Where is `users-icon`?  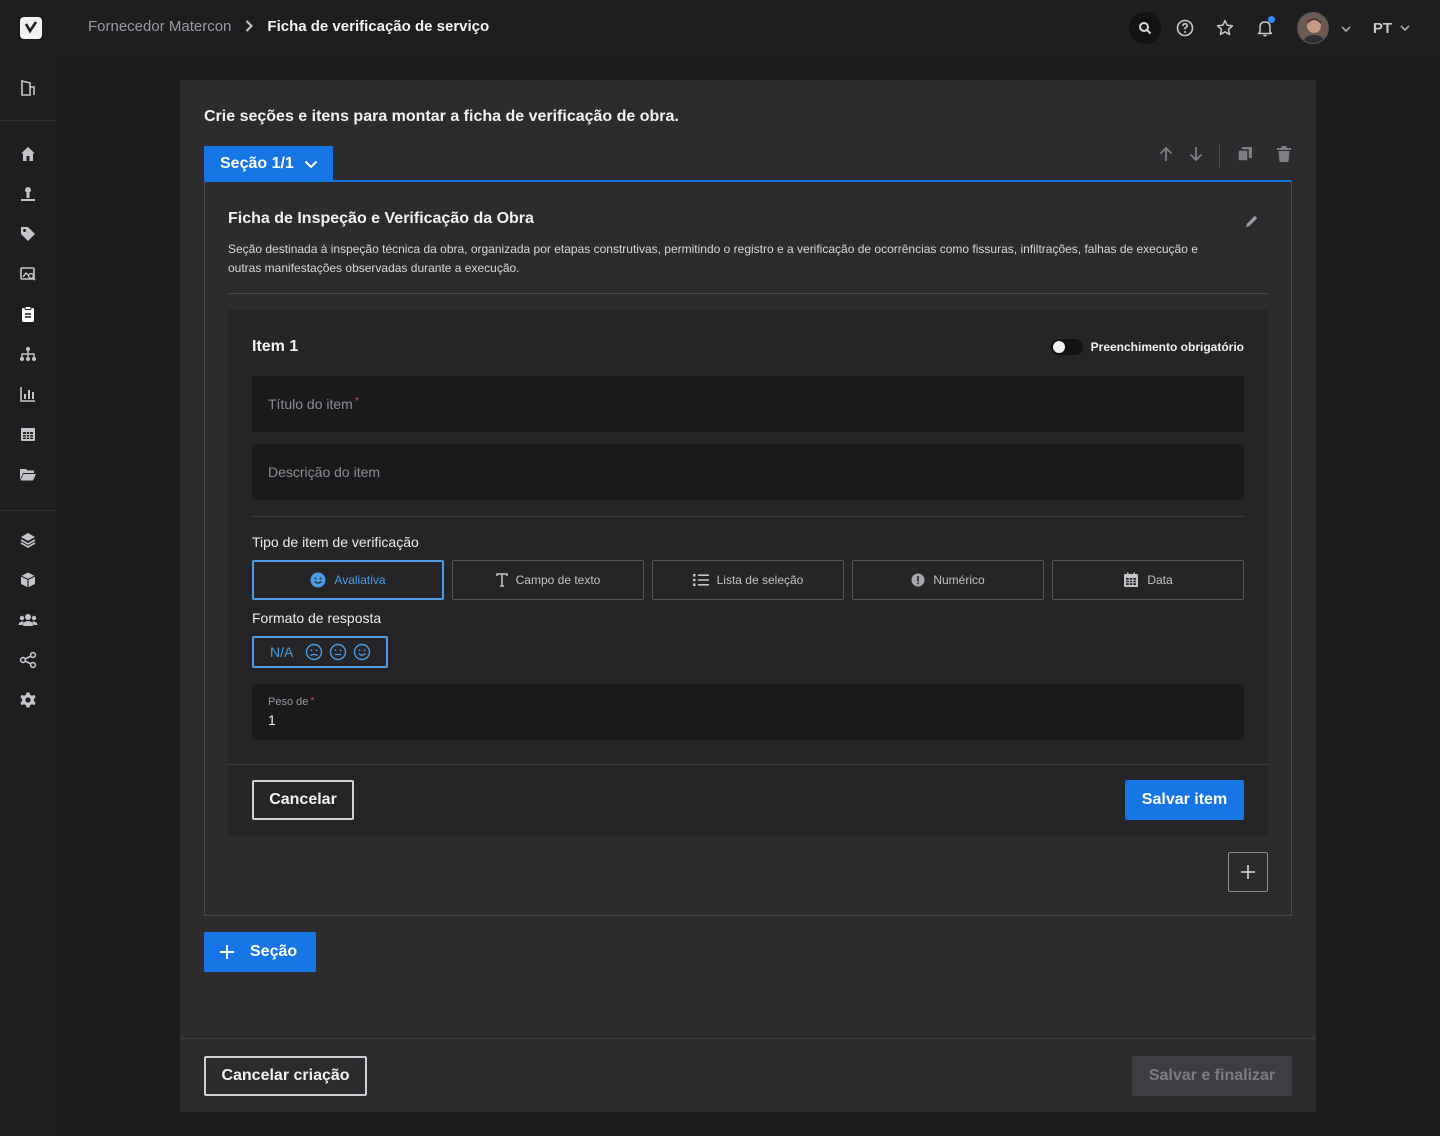
users-icon is located at coordinates (28, 620).